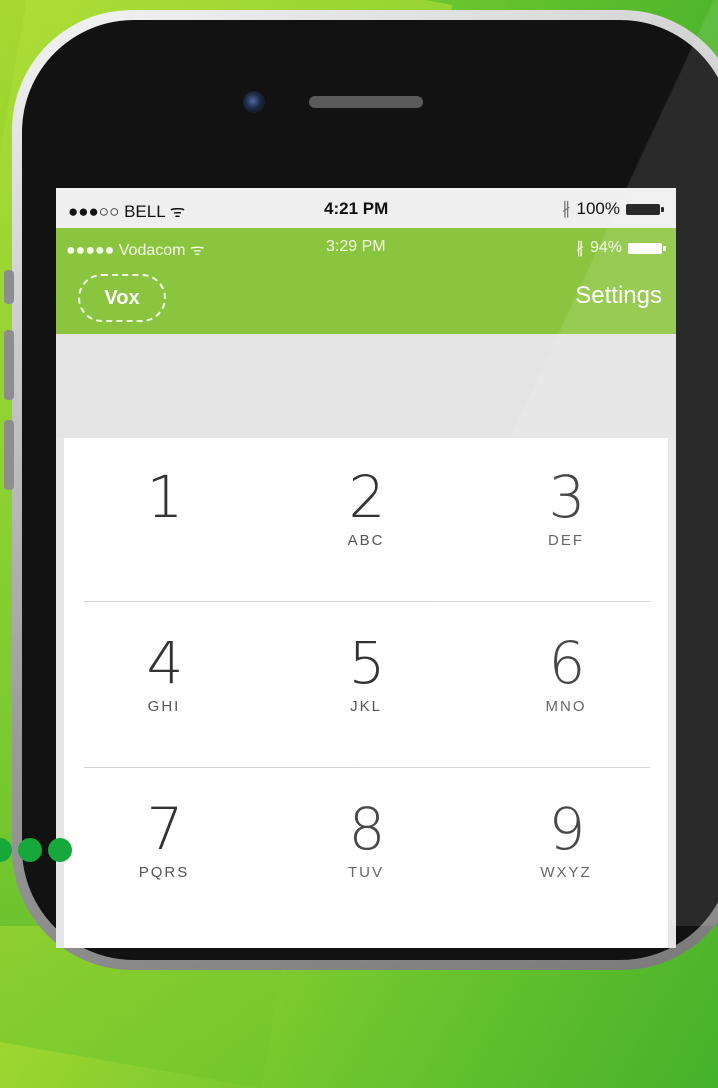  I want to click on key-5: 5 JKL, so click(366, 689).